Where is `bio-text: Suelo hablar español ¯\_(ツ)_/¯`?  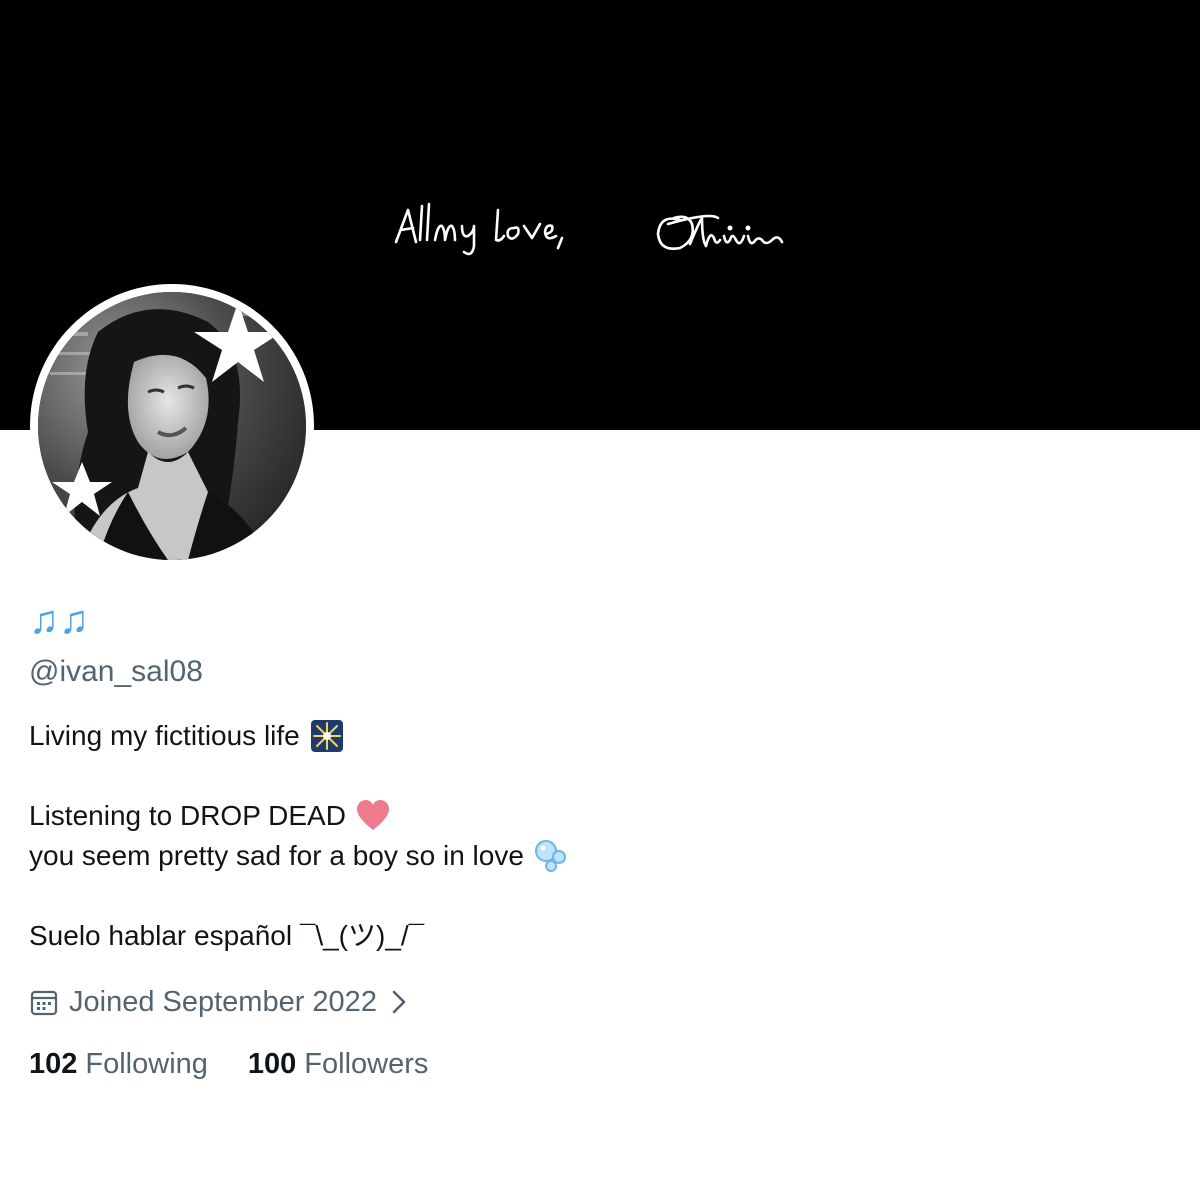 bio-text: Suelo hablar español ¯\_(ツ)_/¯ is located at coordinates (227, 935).